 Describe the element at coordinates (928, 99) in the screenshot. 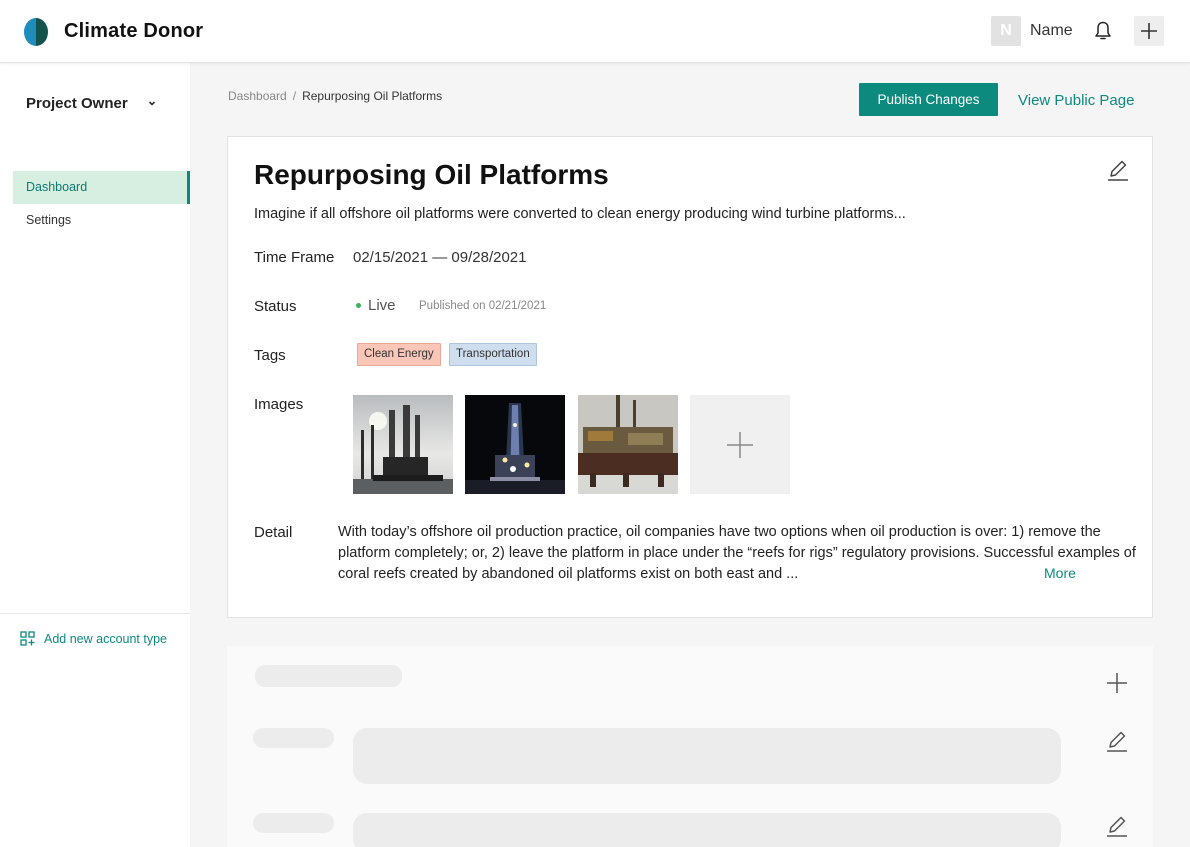

I see `publish-changes-button: Publish Changes` at that location.